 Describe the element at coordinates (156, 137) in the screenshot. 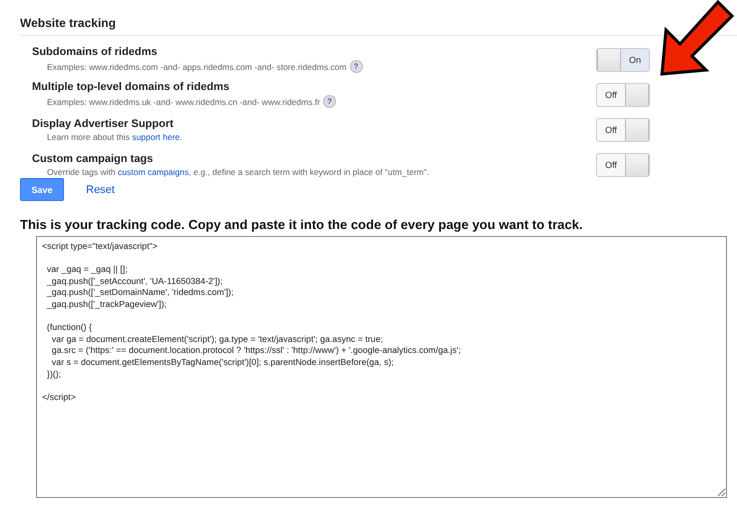

I see `link: support here` at that location.